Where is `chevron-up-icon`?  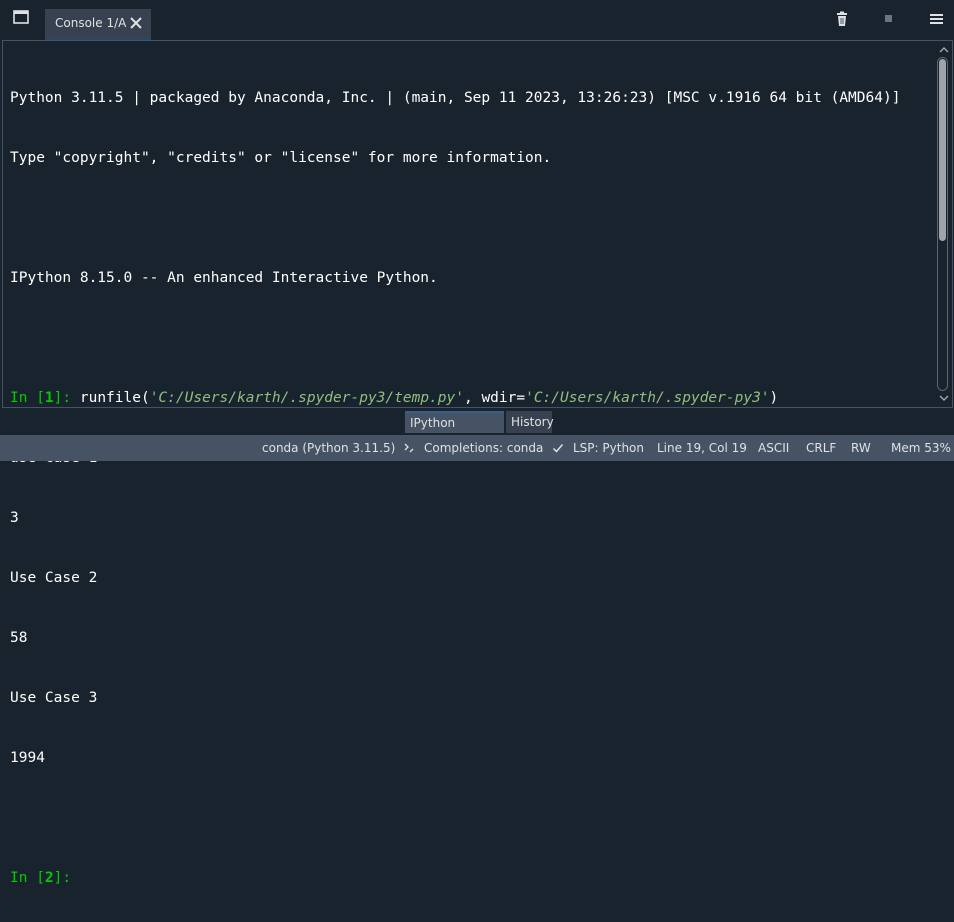
chevron-up-icon is located at coordinates (944, 50).